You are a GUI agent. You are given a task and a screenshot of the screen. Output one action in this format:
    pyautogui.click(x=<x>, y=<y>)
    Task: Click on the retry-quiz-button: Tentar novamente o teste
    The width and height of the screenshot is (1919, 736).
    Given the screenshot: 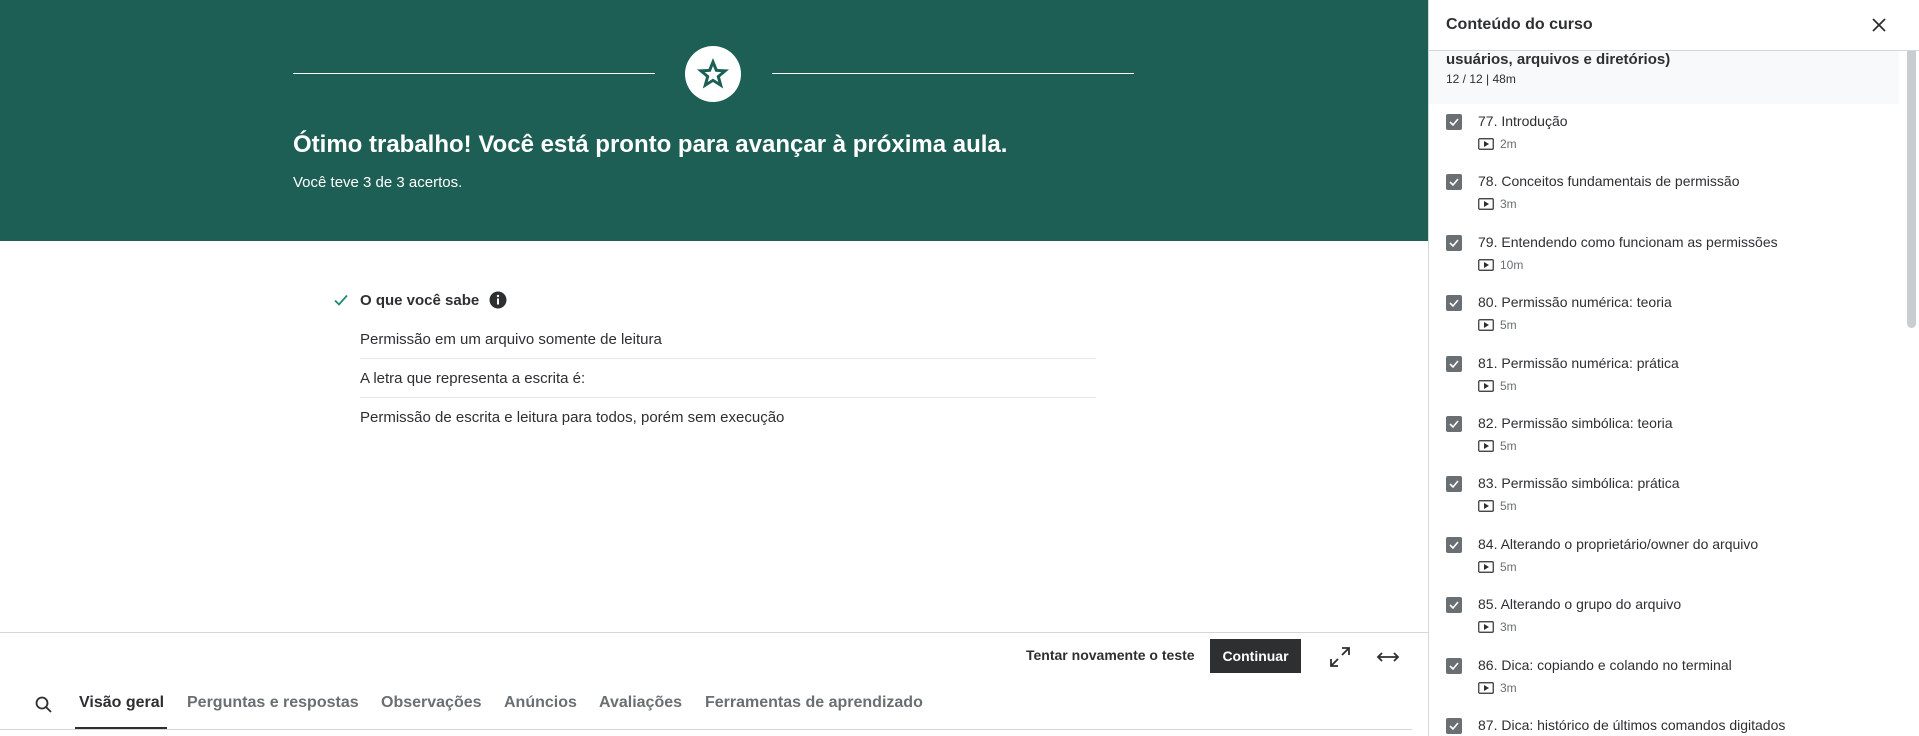 What is the action you would take?
    pyautogui.click(x=1110, y=655)
    